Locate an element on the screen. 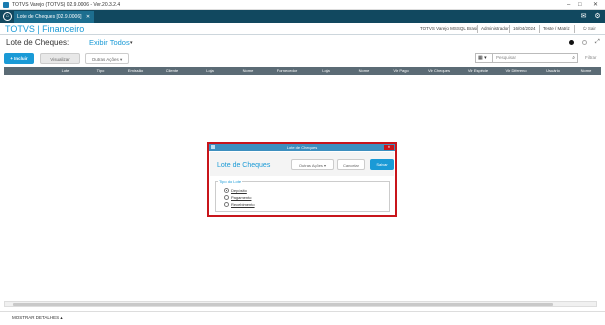  col-header: Vlr Difereno is located at coordinates (516, 71).